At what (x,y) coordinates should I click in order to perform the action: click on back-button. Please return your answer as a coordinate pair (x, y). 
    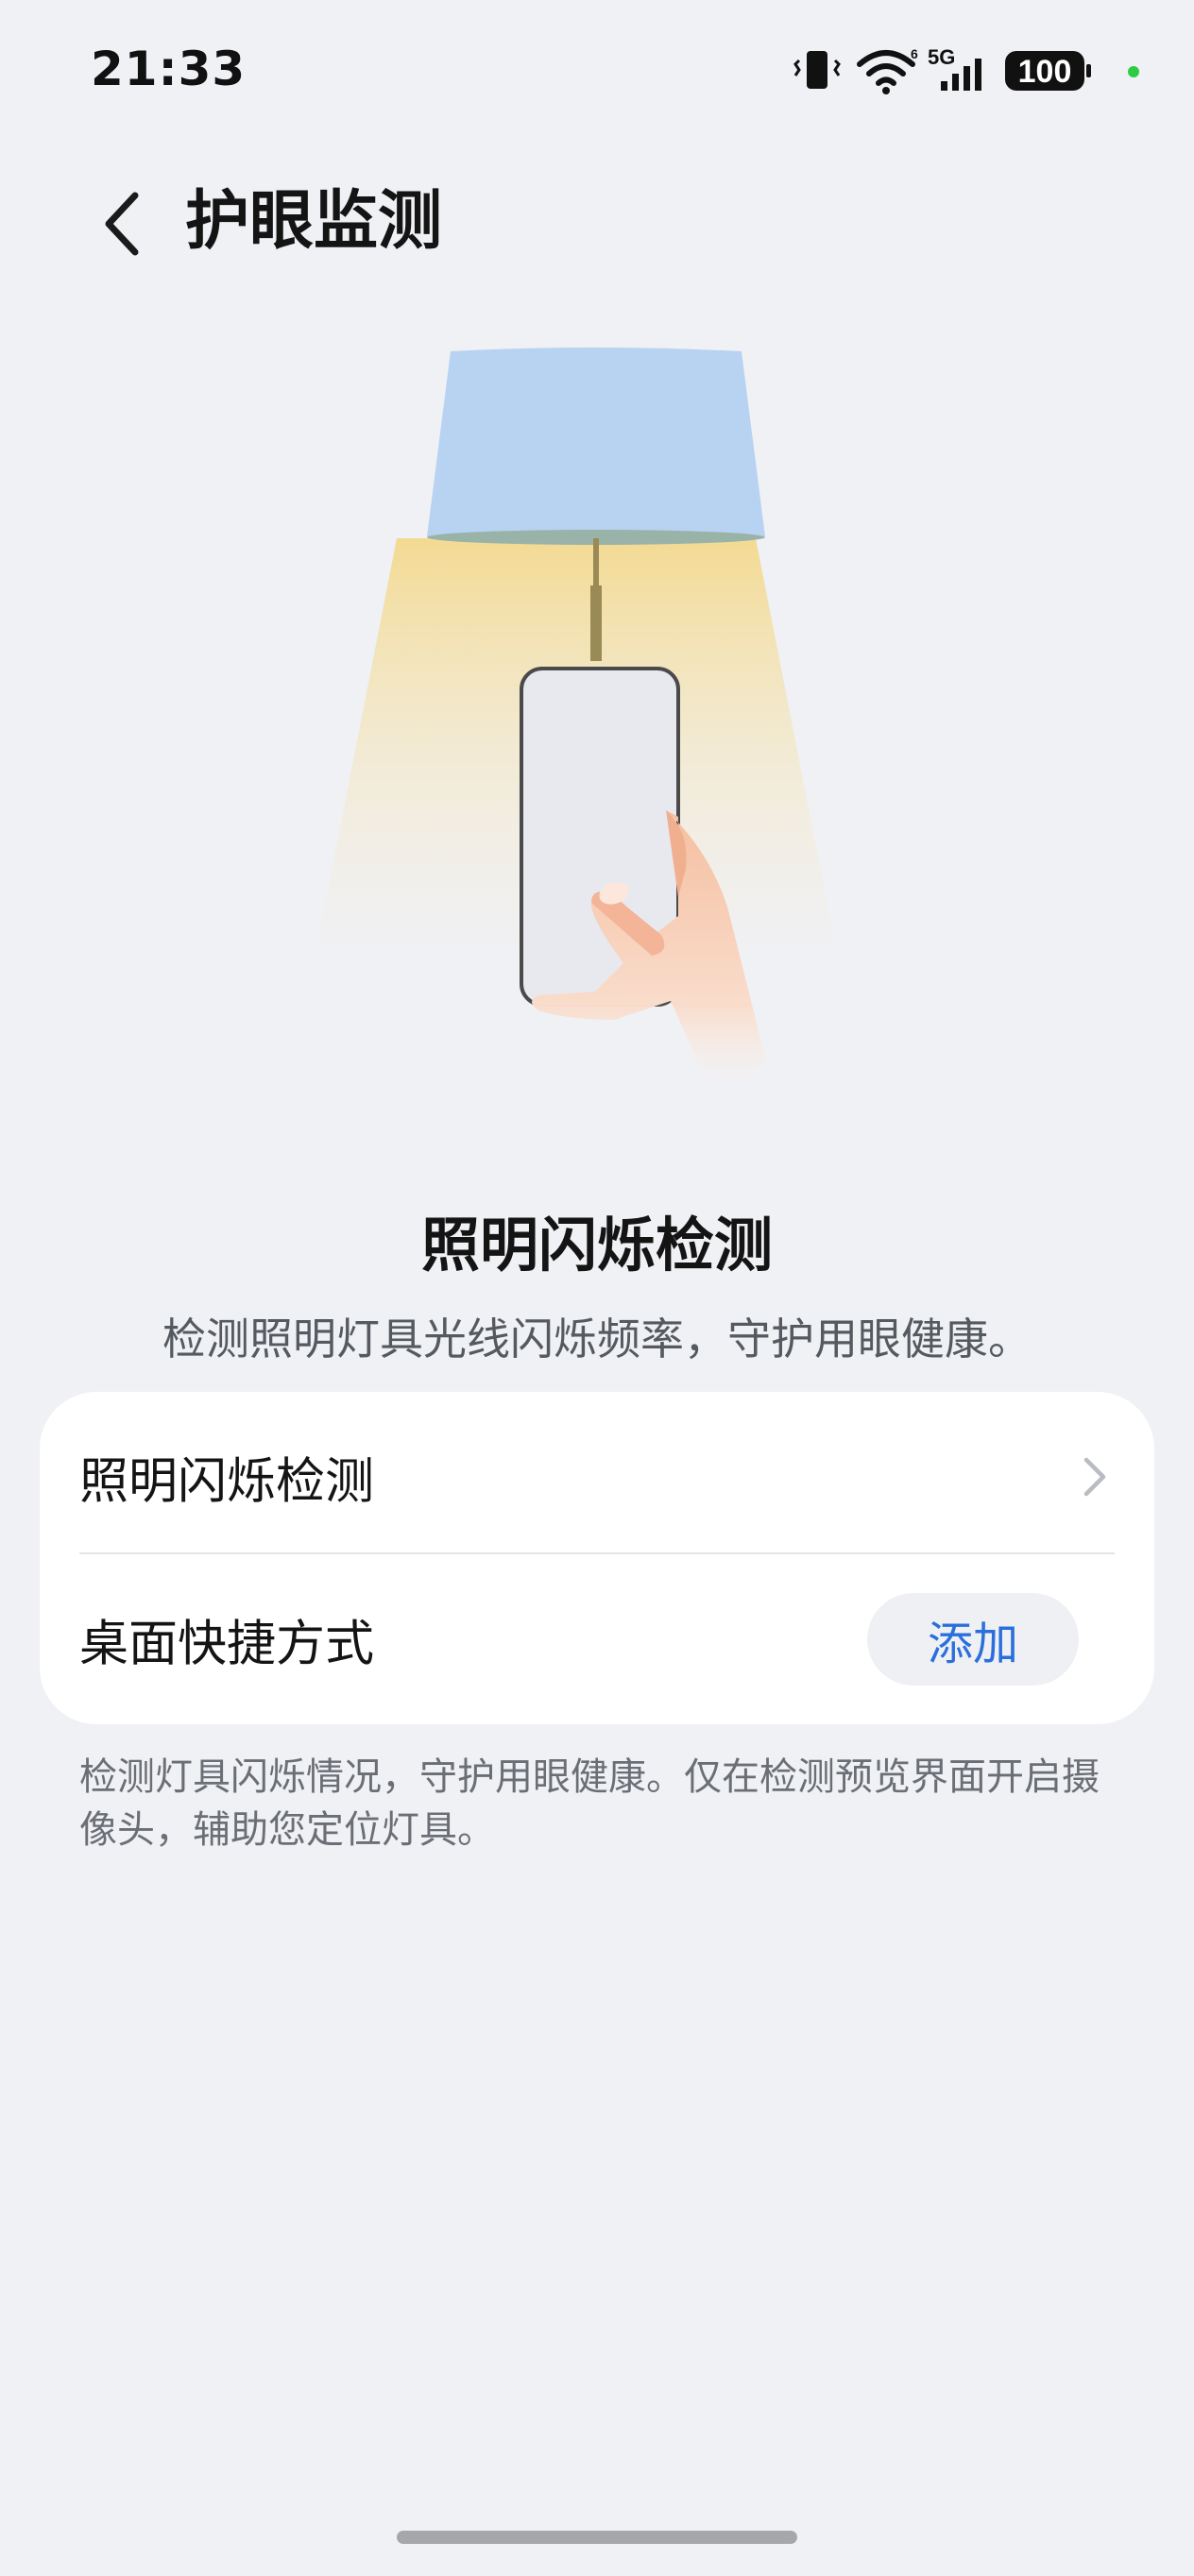
    Looking at the image, I should click on (122, 223).